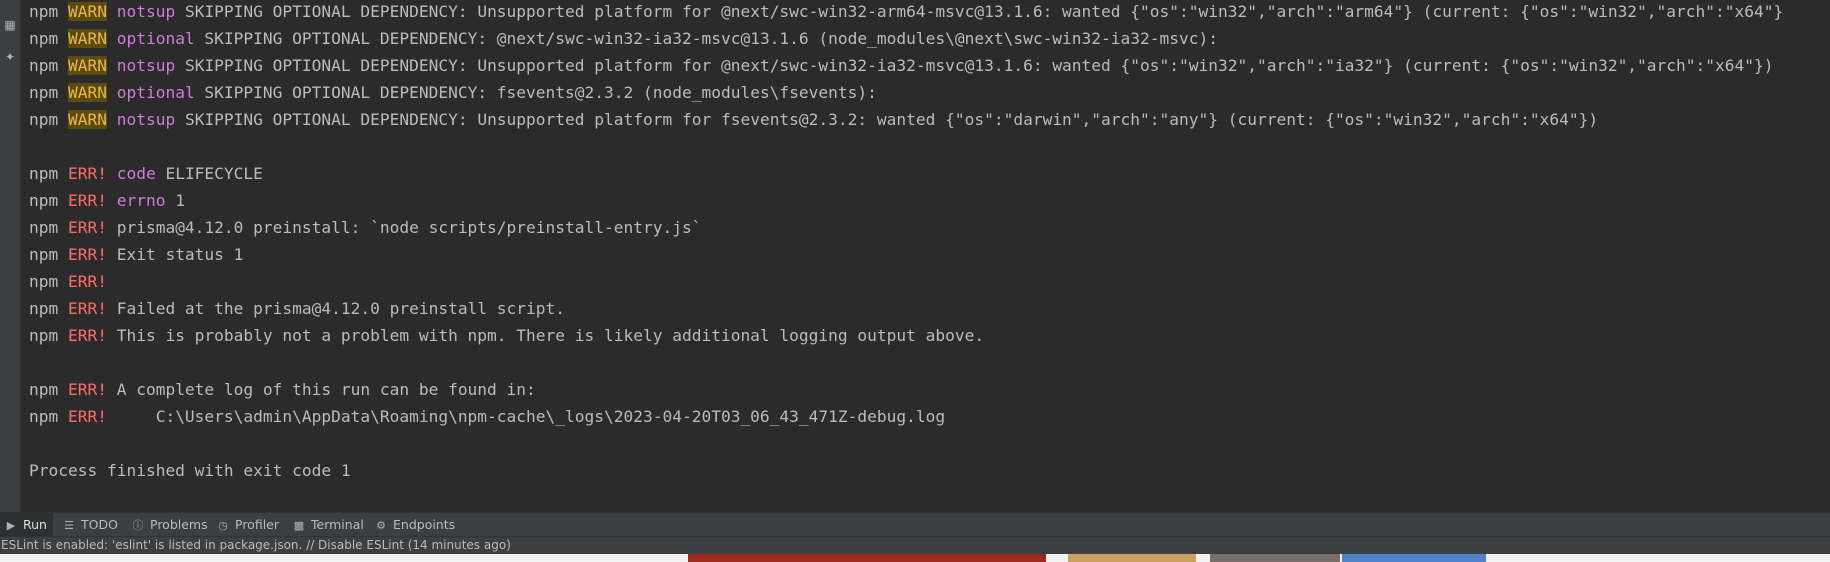 The width and height of the screenshot is (1830, 562). Describe the element at coordinates (190, 470) in the screenshot. I see `log-text: Process finished with exit code 1` at that location.